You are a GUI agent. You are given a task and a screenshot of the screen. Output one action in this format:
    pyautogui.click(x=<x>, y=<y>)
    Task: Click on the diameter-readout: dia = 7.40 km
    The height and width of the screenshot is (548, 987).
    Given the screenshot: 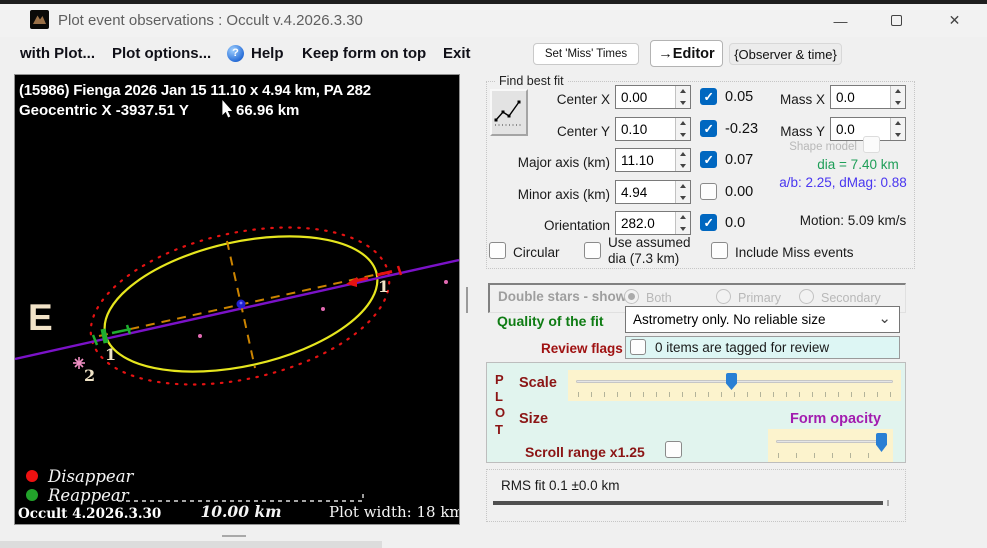 What is the action you would take?
    pyautogui.click(x=858, y=164)
    